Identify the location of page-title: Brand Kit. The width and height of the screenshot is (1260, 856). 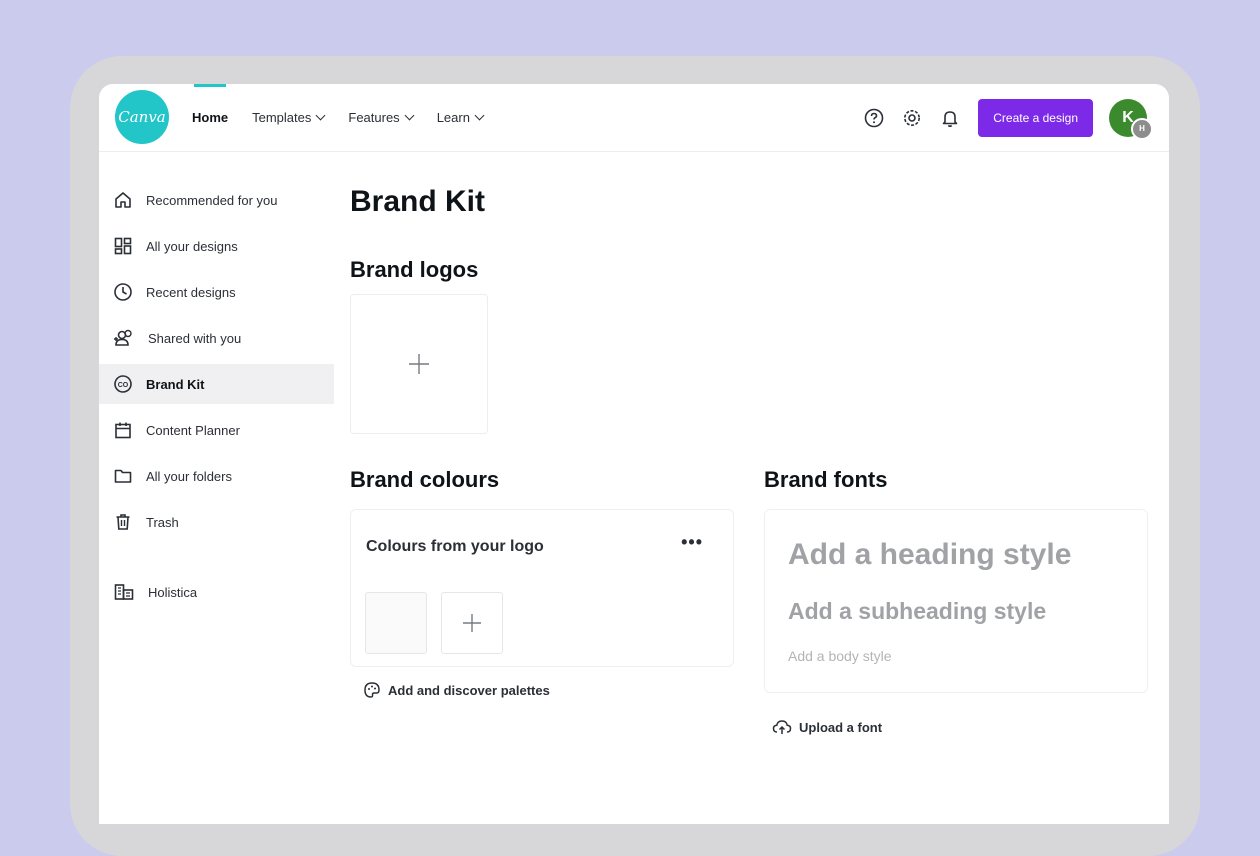
(417, 201).